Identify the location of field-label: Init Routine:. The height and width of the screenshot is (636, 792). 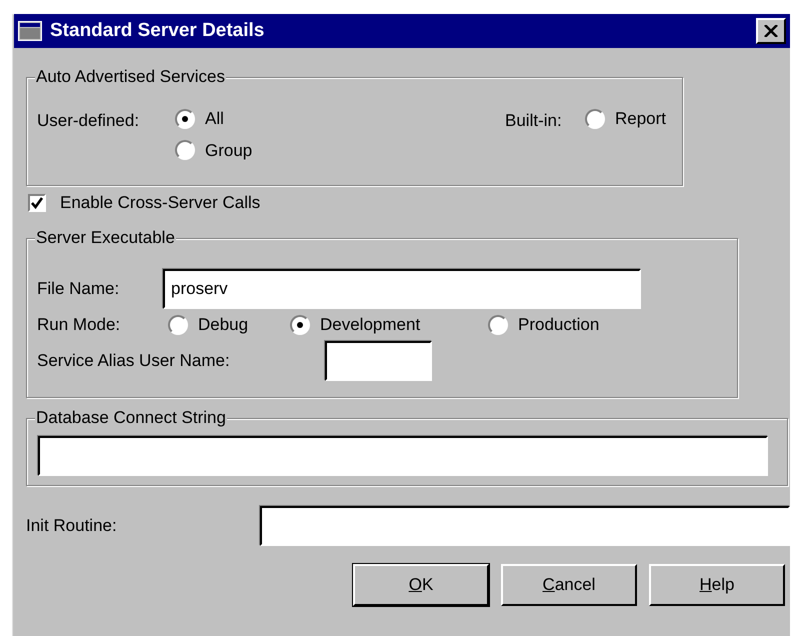
(72, 526).